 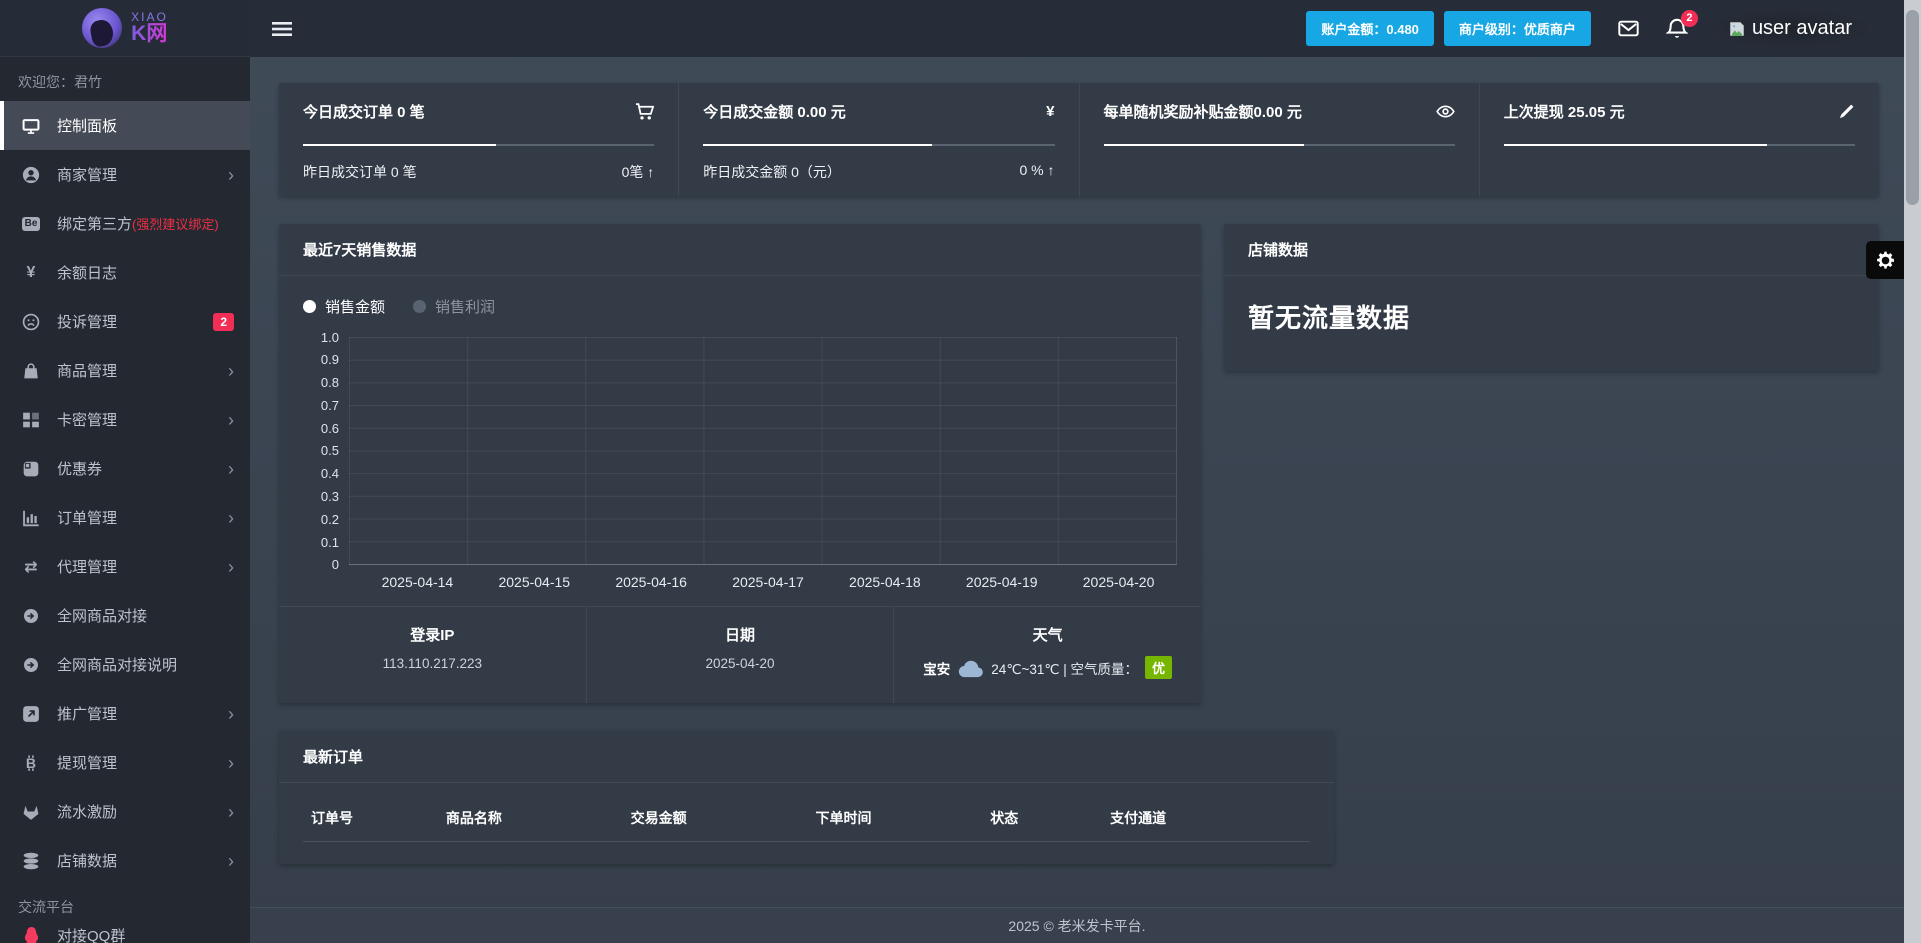 What do you see at coordinates (31, 567) in the screenshot?
I see `swap-icon: ⇄` at bounding box center [31, 567].